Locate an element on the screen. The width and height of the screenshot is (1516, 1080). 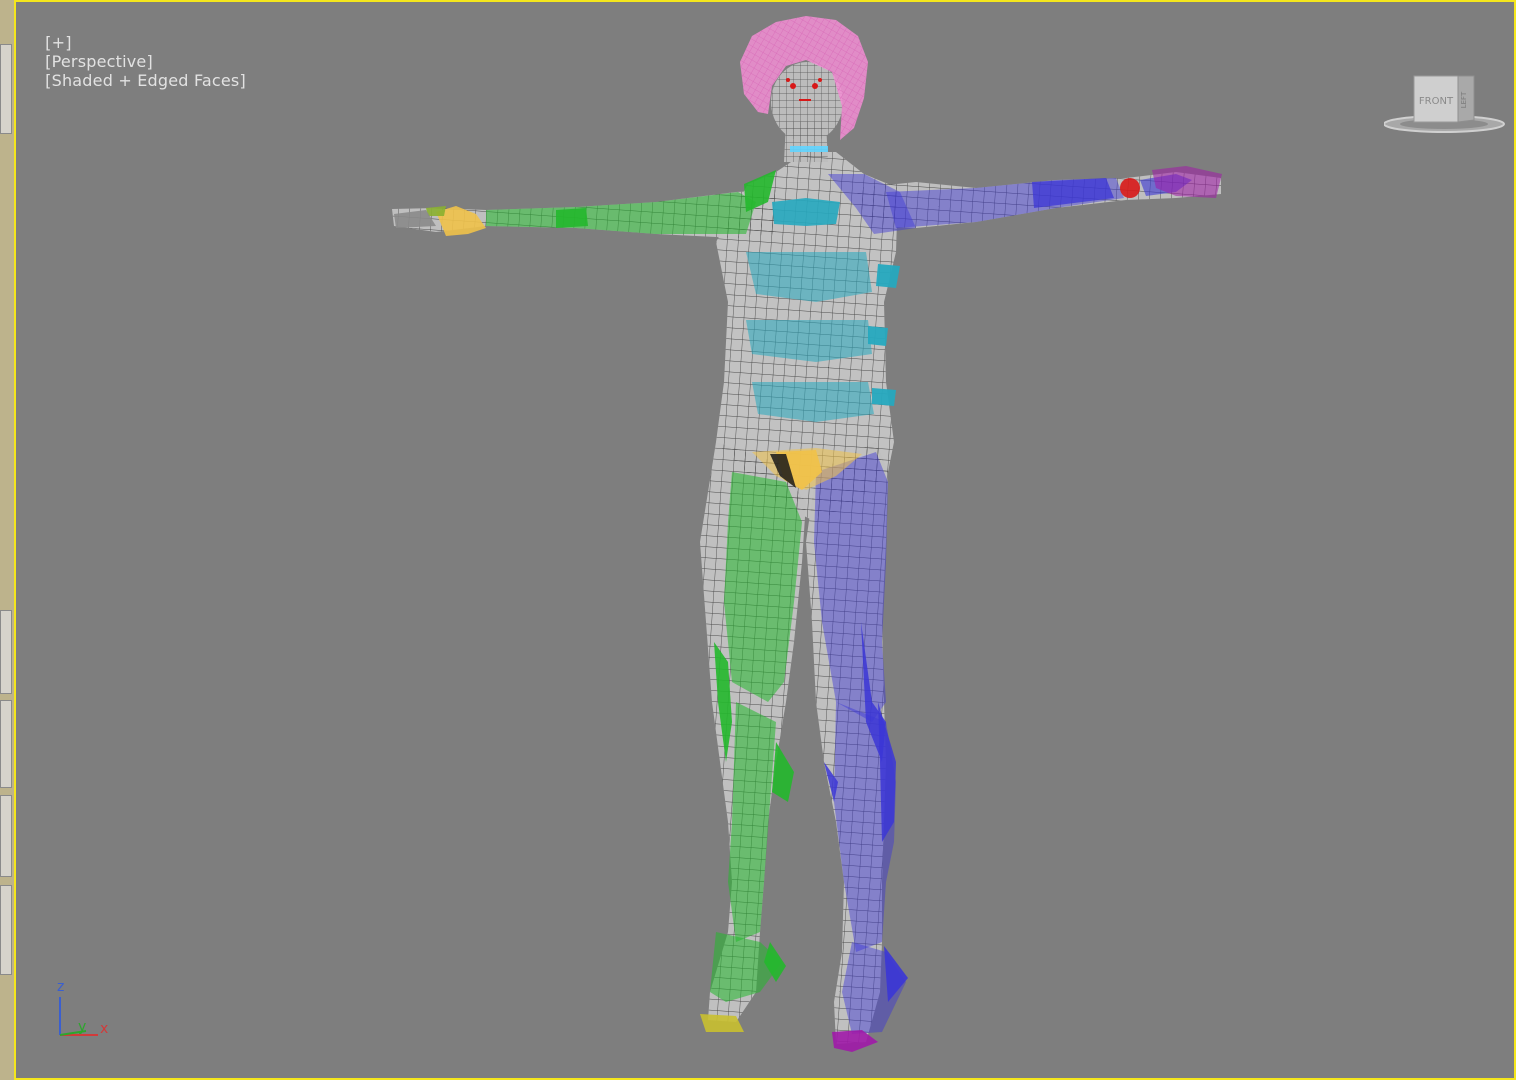
viewport-label: [+] [Perspective] [Shaded + Edged Faces] is located at coordinates (135, 61).